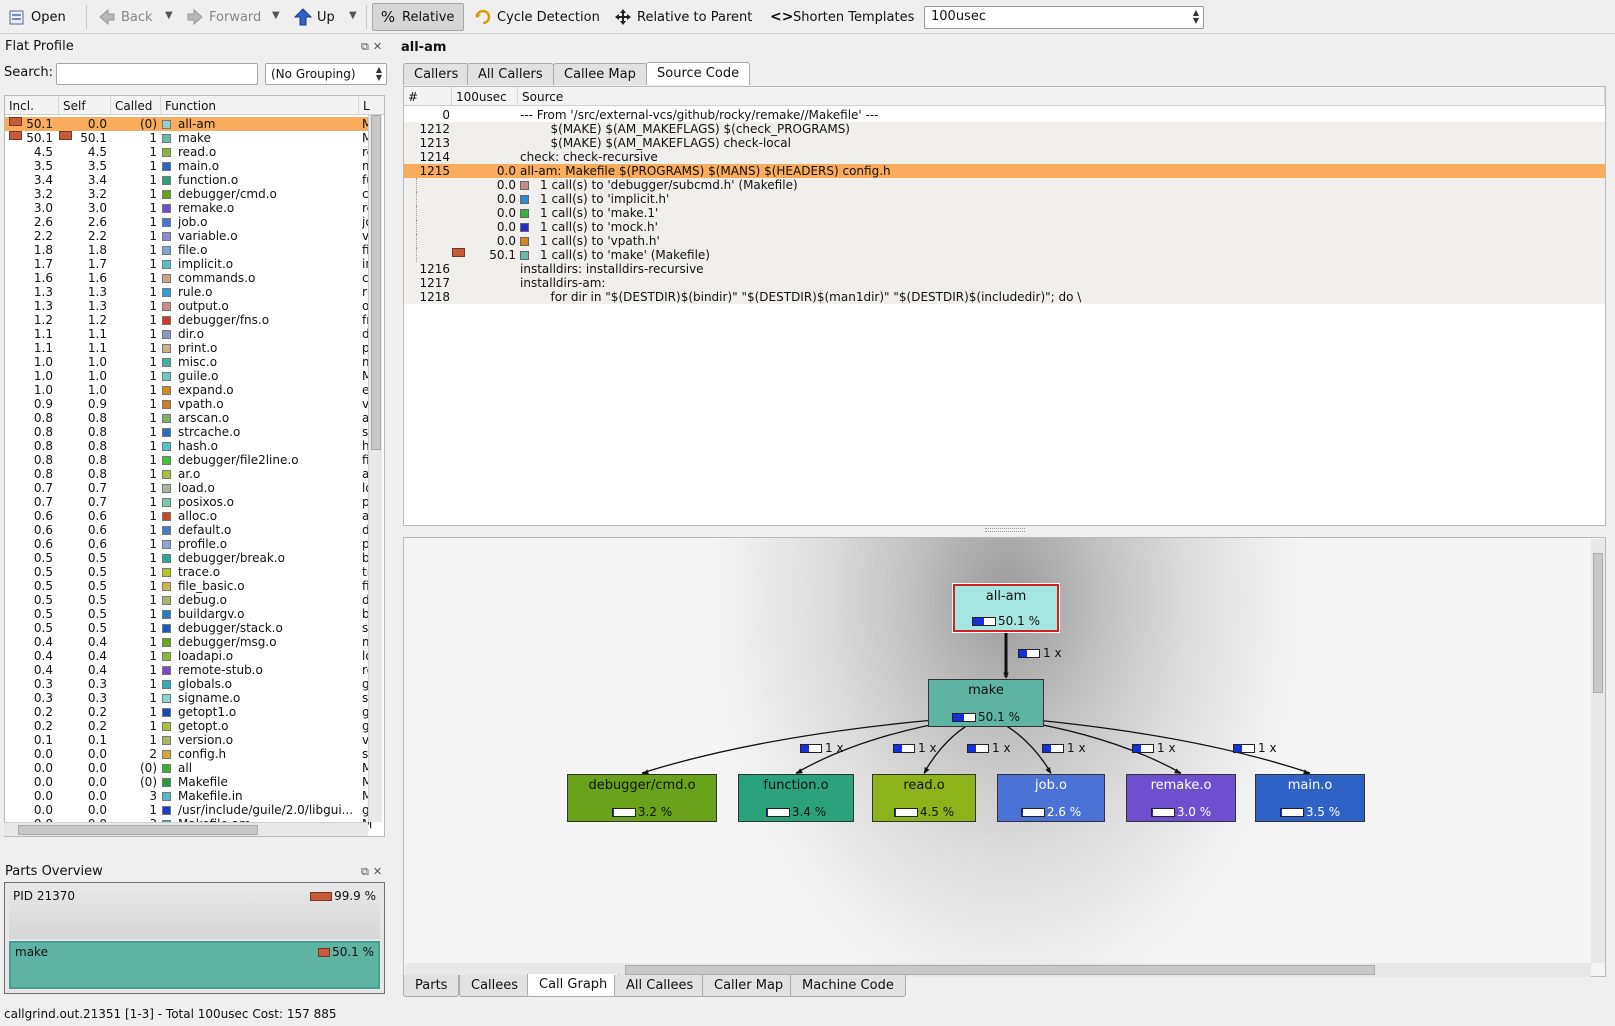  Describe the element at coordinates (986, 703) in the screenshot. I see `call-graph-node-make: make 50.1 %` at that location.